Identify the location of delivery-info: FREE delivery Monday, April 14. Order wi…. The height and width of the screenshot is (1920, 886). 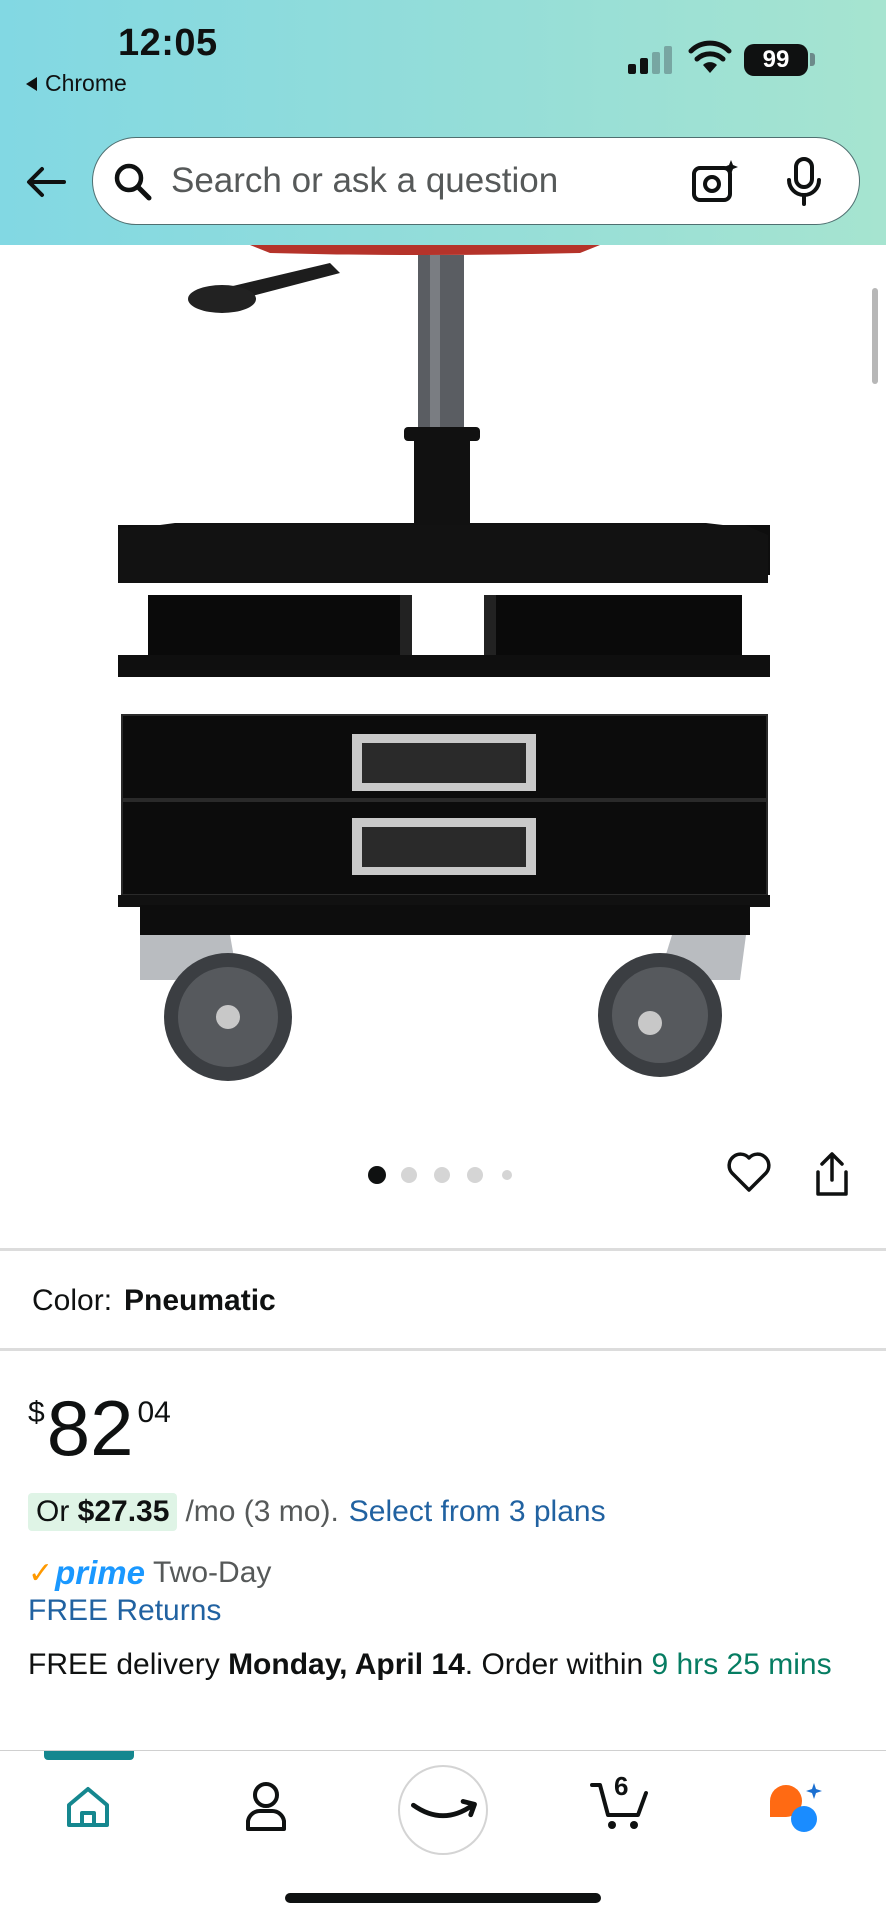
(438, 1664).